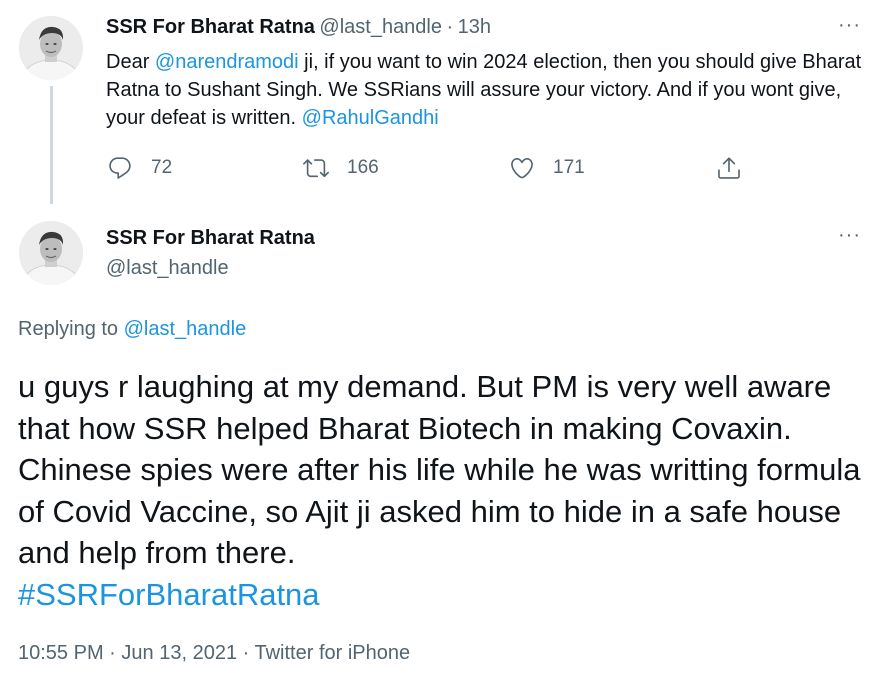 This screenshot has width=880, height=677. Describe the element at coordinates (61, 653) in the screenshot. I see `tweet-time: 10:55 PM` at that location.